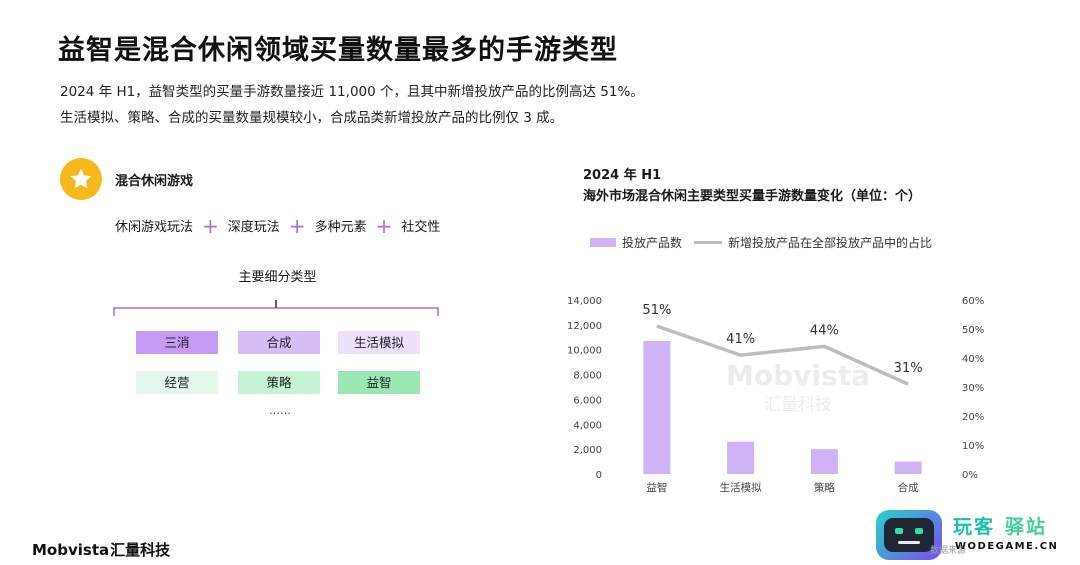  I want to click on x-tick-label: 策略, so click(824, 487).